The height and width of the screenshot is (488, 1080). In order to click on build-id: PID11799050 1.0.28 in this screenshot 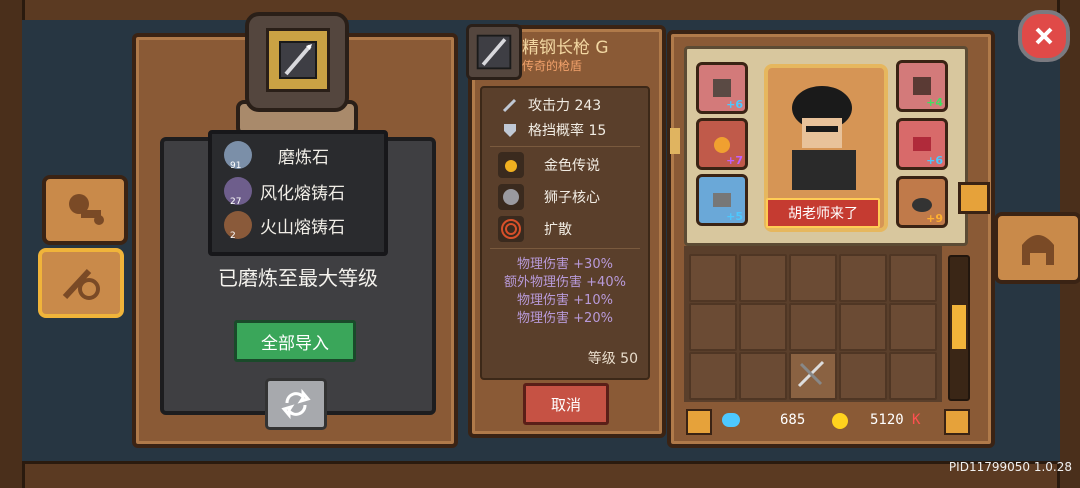, I will do `click(1010, 467)`.